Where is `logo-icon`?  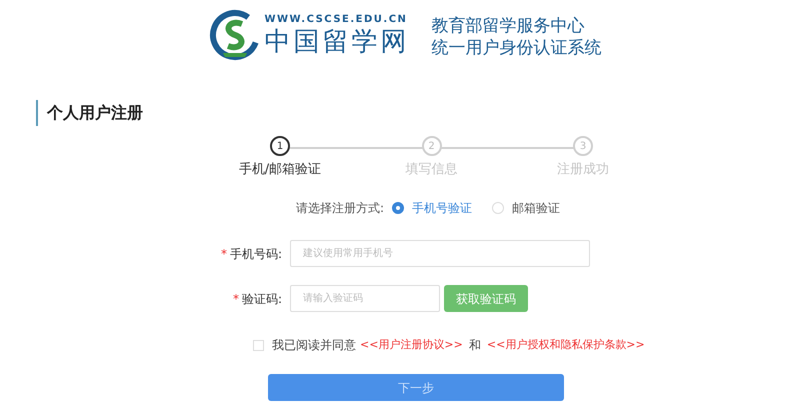
logo-icon is located at coordinates (234, 35).